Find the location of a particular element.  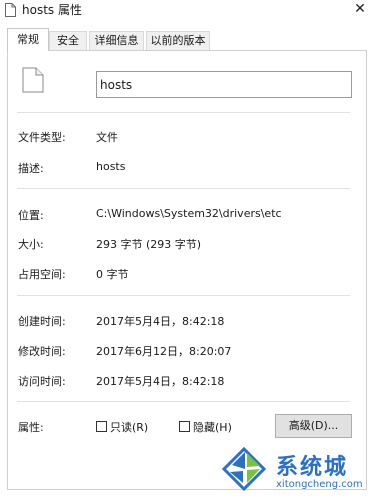

size-value: 293 字节 (293 字节) is located at coordinates (149, 244).